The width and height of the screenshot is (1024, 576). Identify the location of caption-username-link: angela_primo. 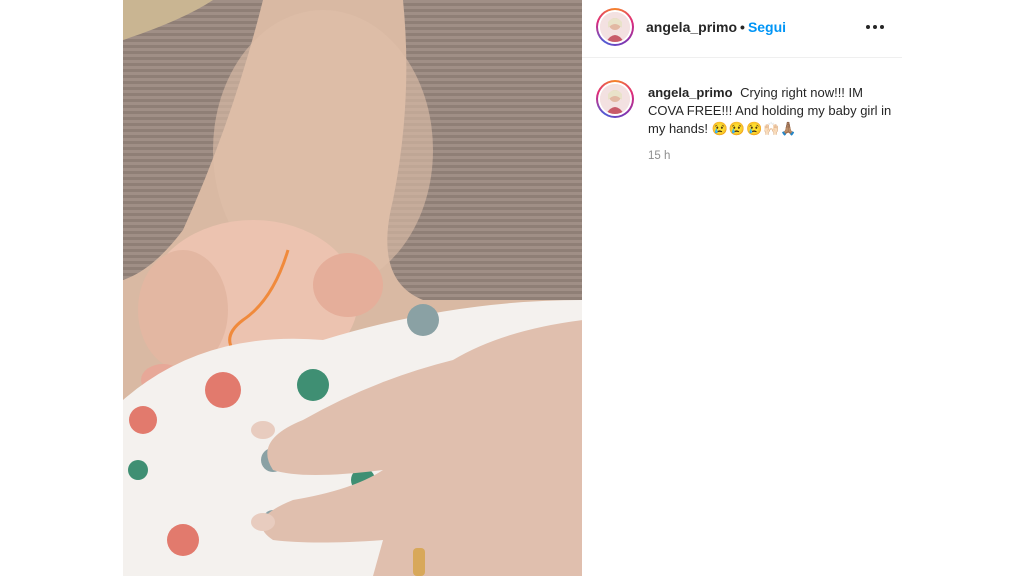
(690, 92).